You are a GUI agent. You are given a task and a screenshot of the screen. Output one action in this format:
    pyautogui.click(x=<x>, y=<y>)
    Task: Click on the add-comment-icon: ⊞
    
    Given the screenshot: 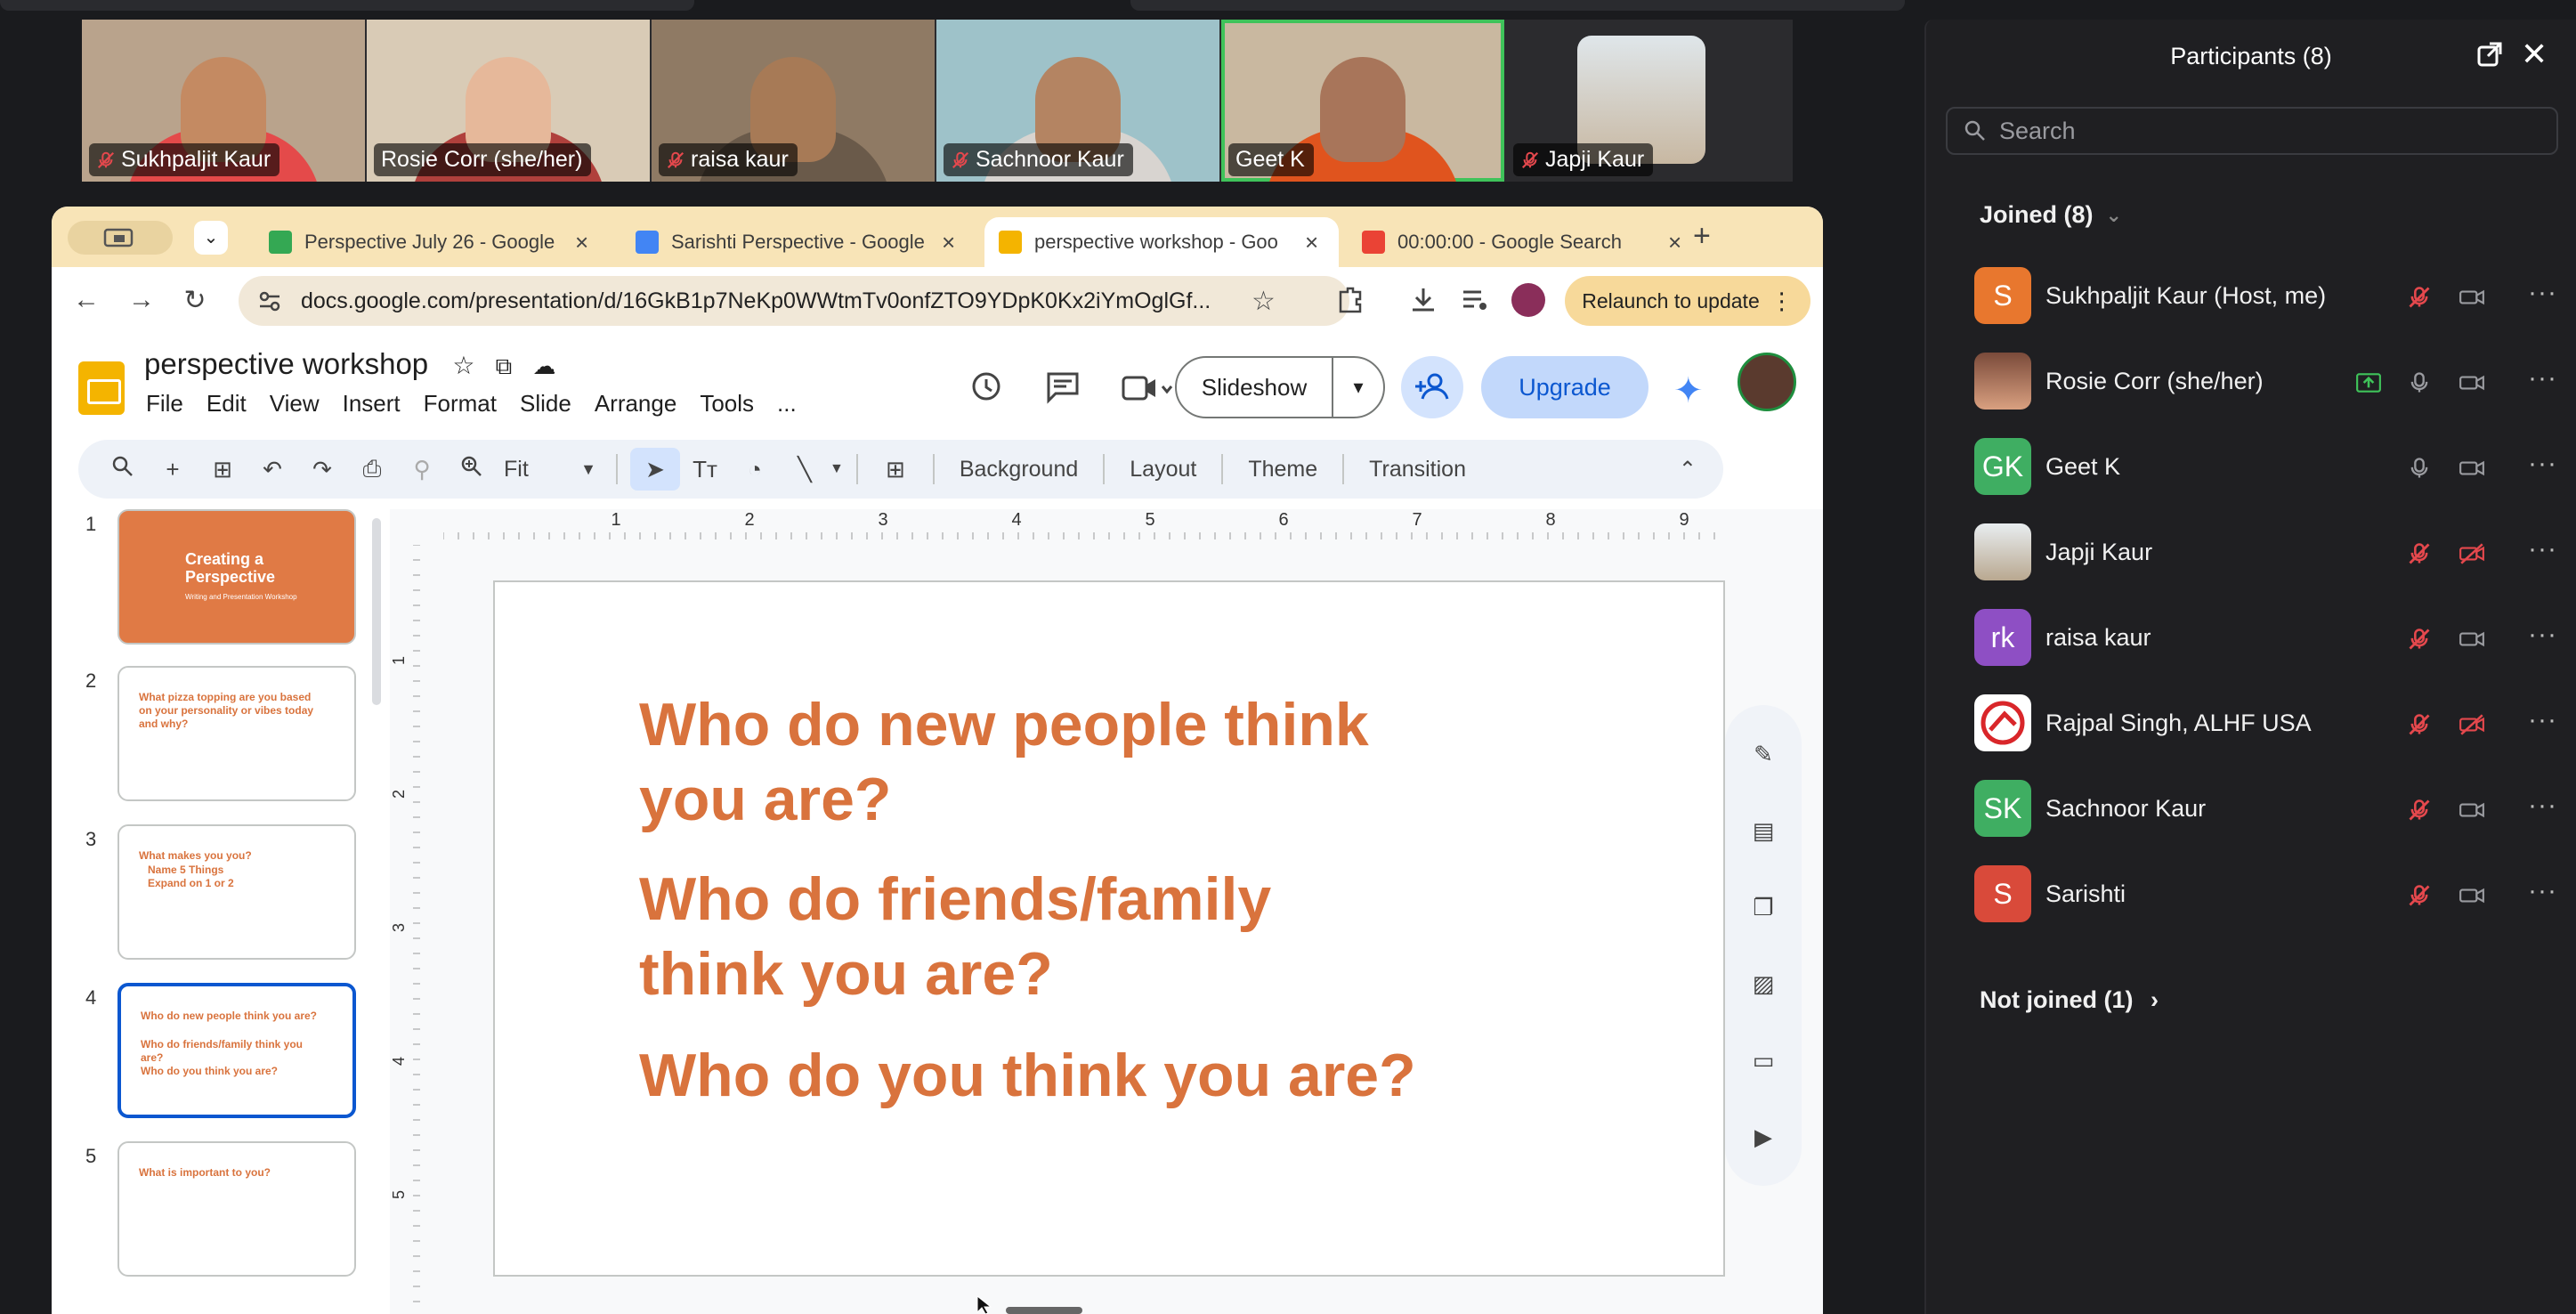 What is the action you would take?
    pyautogui.click(x=895, y=469)
    